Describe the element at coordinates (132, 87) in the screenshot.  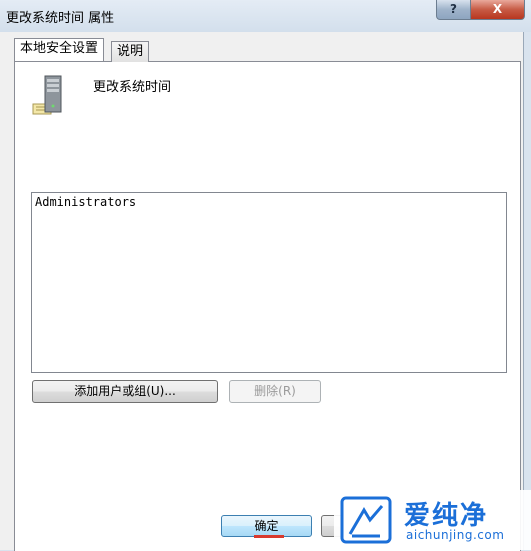
I see `policy-name: 更改系统时间` at that location.